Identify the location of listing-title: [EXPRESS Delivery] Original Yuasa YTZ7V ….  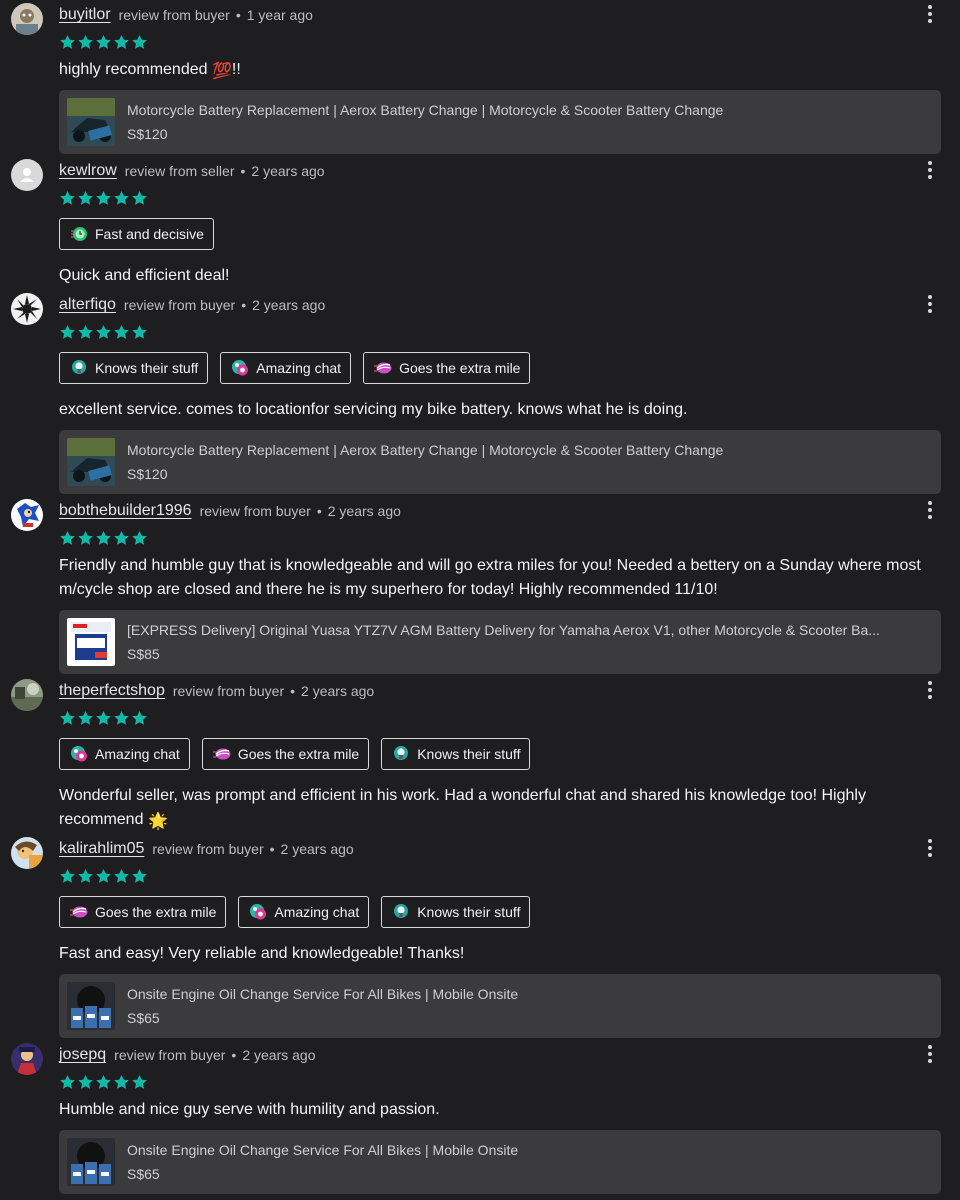
(503, 630).